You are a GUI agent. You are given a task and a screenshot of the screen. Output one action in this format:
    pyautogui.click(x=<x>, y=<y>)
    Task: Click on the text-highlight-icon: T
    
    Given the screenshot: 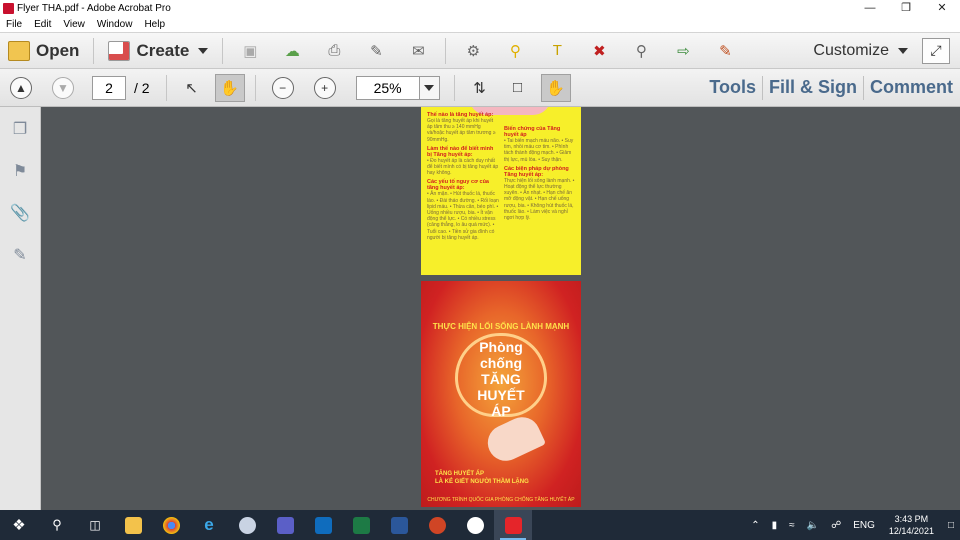 What is the action you would take?
    pyautogui.click(x=557, y=51)
    